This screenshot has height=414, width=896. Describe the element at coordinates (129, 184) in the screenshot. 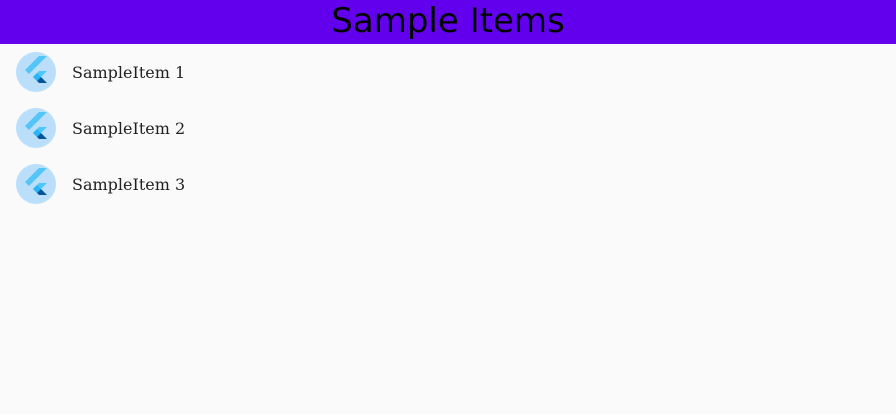

I see `list-item-label: SampleItem 3` at that location.